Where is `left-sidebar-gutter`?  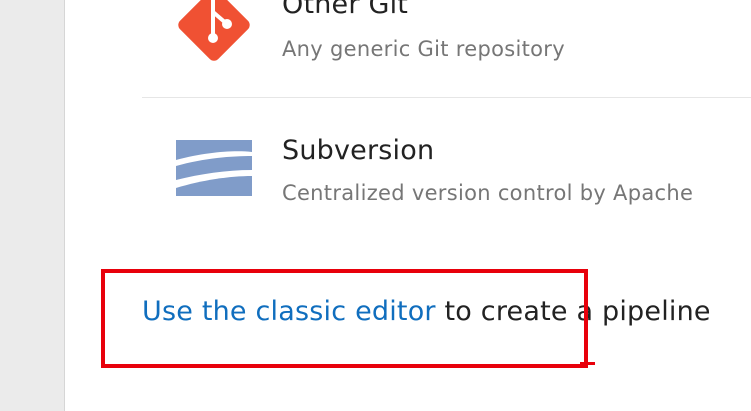
left-sidebar-gutter is located at coordinates (32, 205).